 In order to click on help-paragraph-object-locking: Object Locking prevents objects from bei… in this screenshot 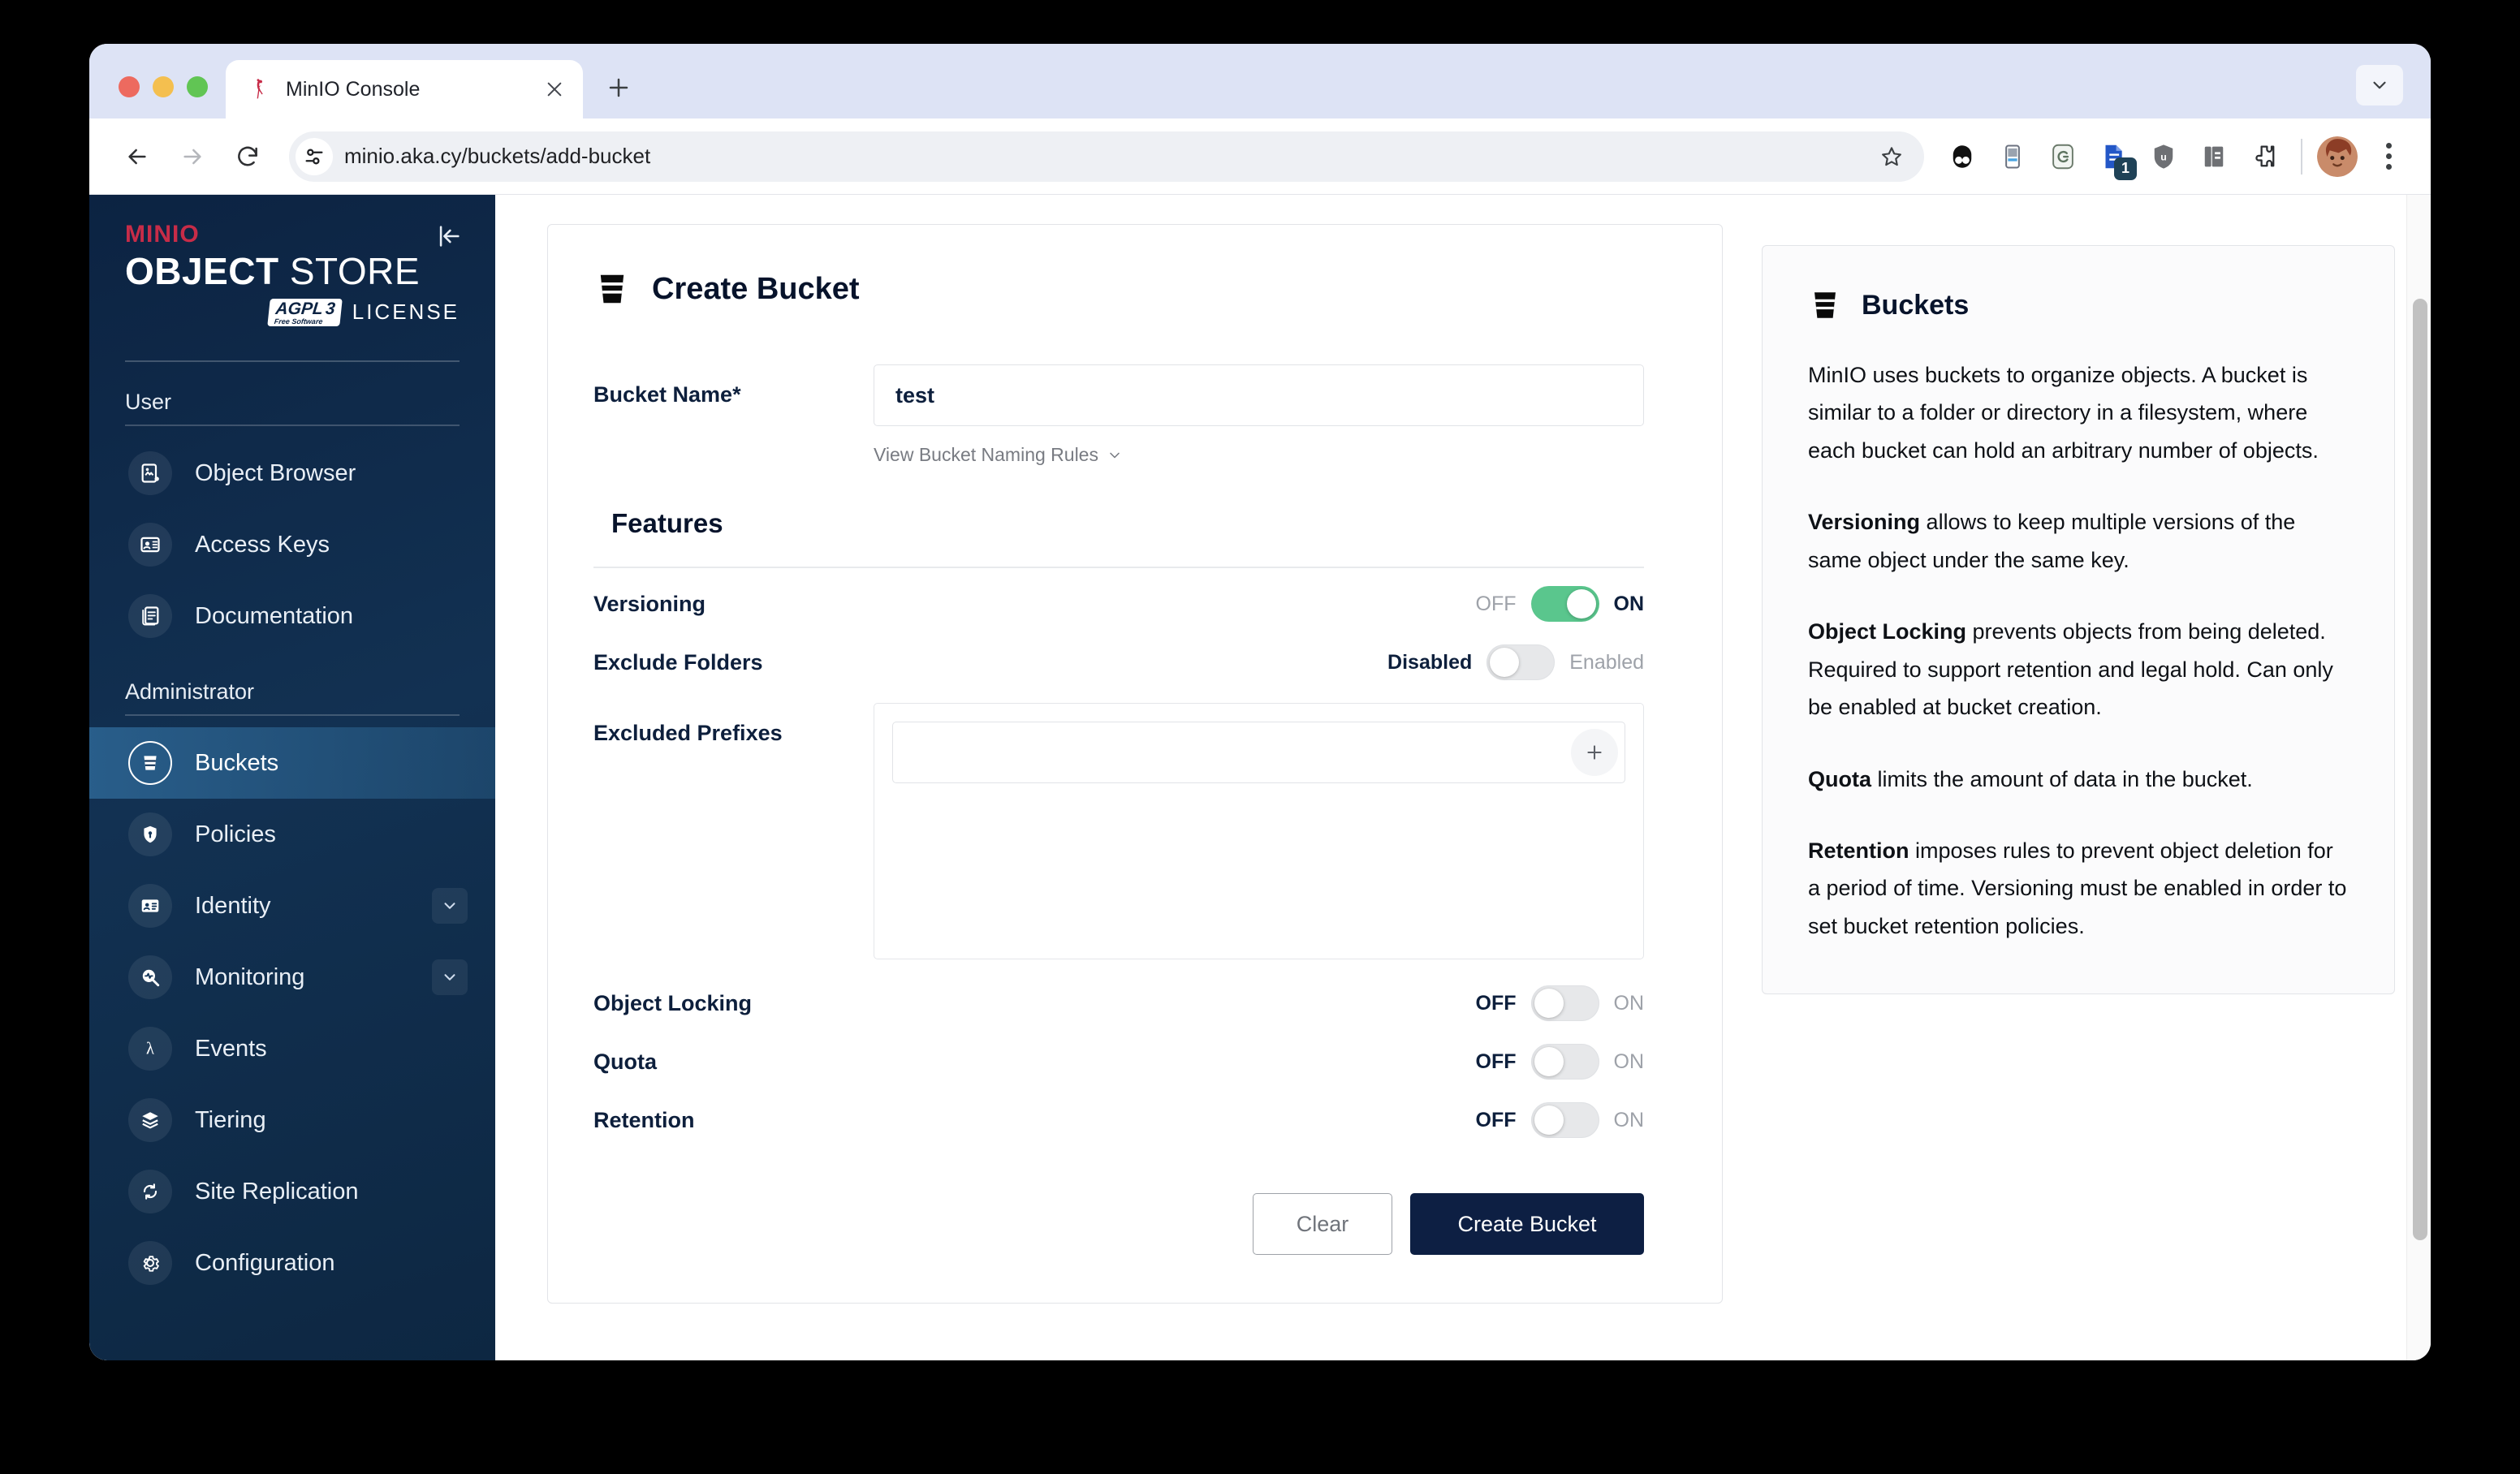, I will do `click(2070, 669)`.